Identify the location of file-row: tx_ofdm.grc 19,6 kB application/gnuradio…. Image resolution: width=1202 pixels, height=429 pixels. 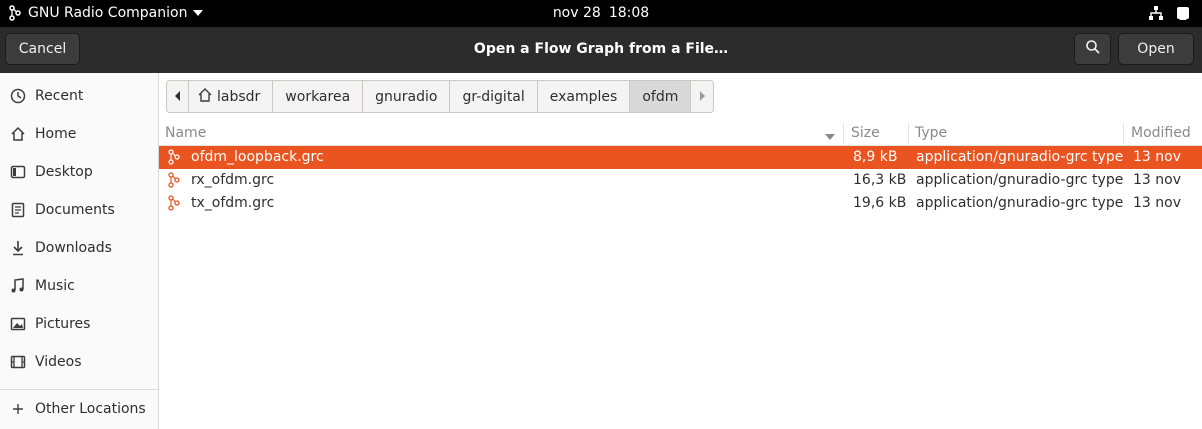
(680, 203).